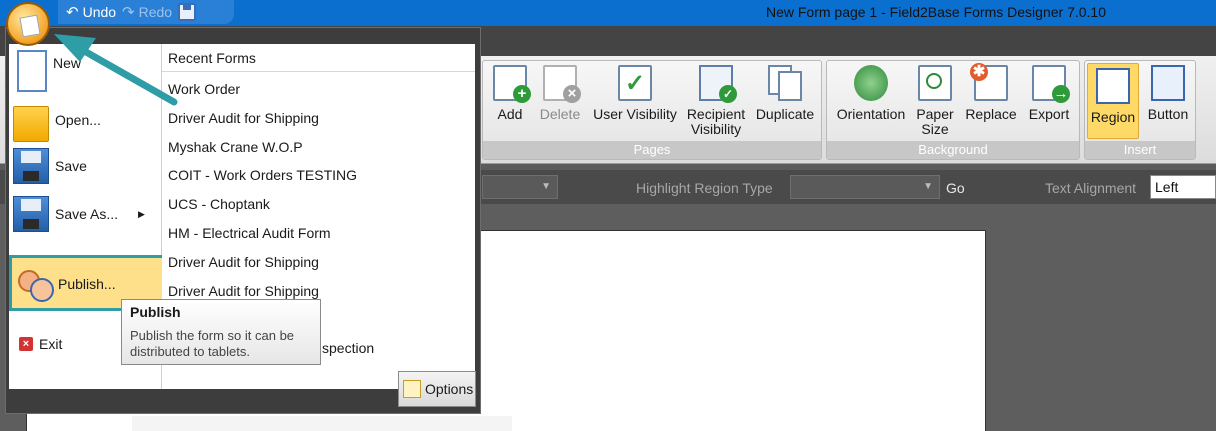  I want to click on region-label: Region, so click(1113, 117).